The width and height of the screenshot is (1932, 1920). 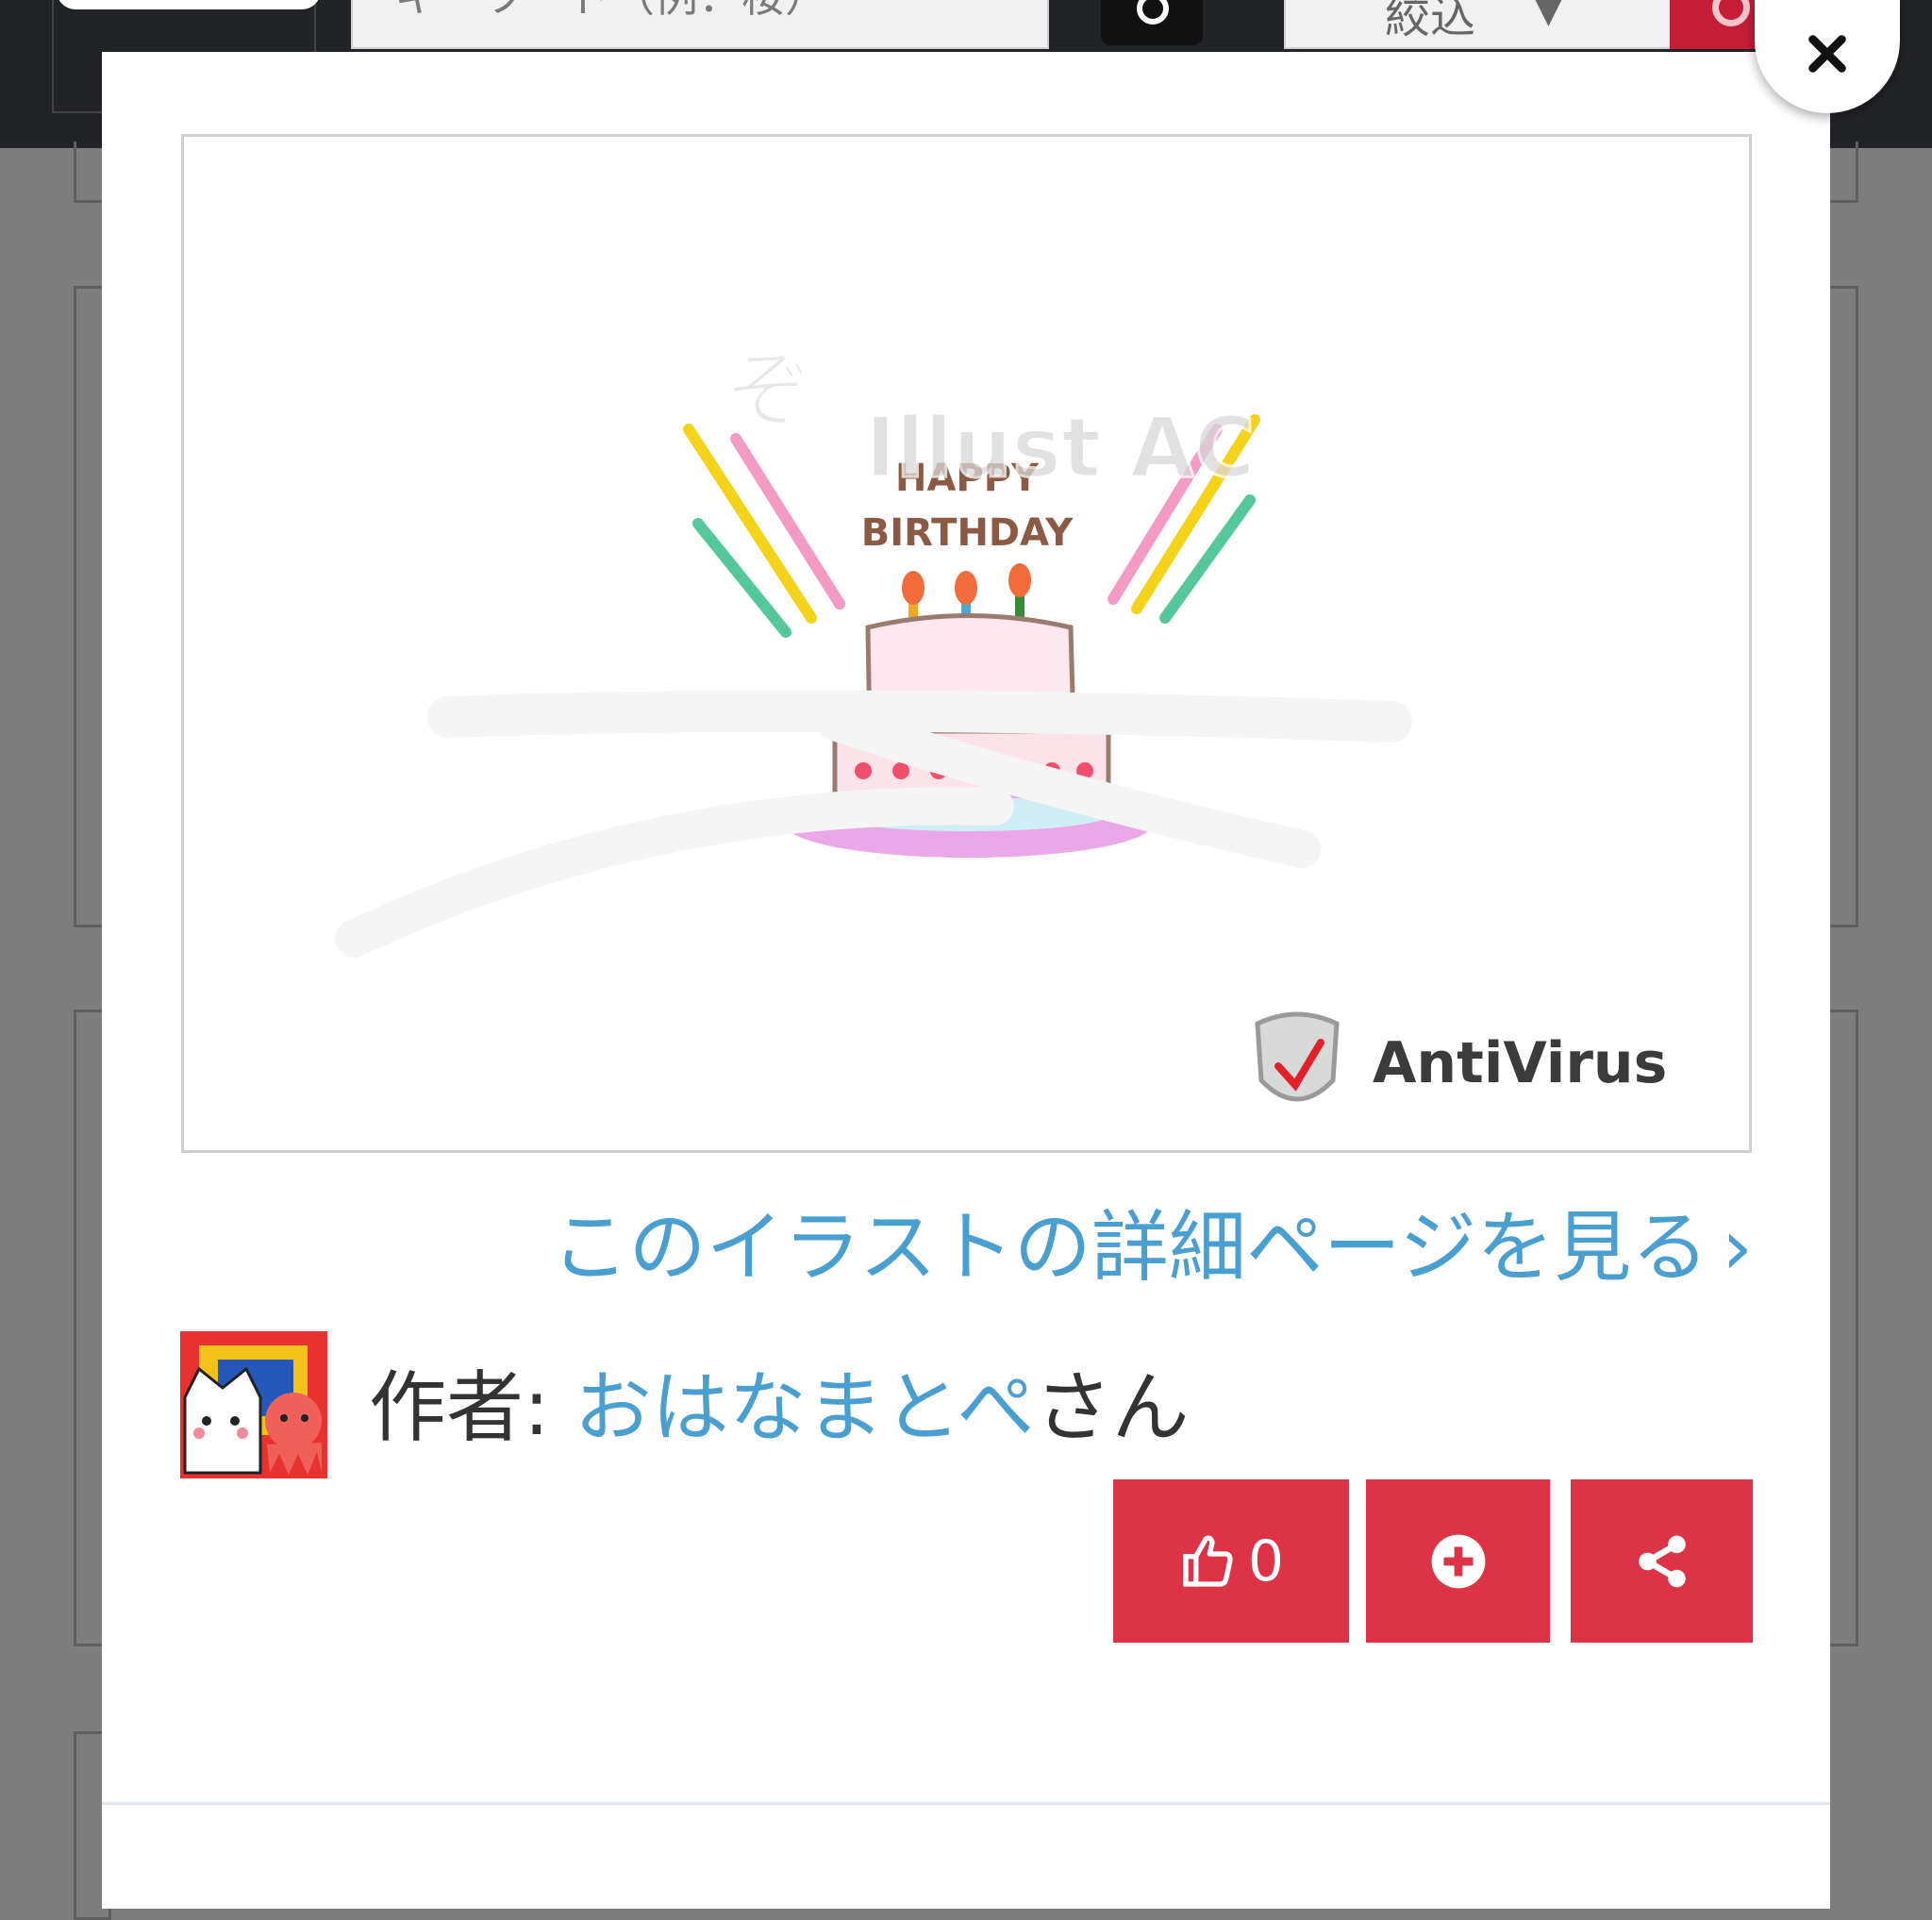 I want to click on author-prefix: 作者:, so click(x=472, y=1408).